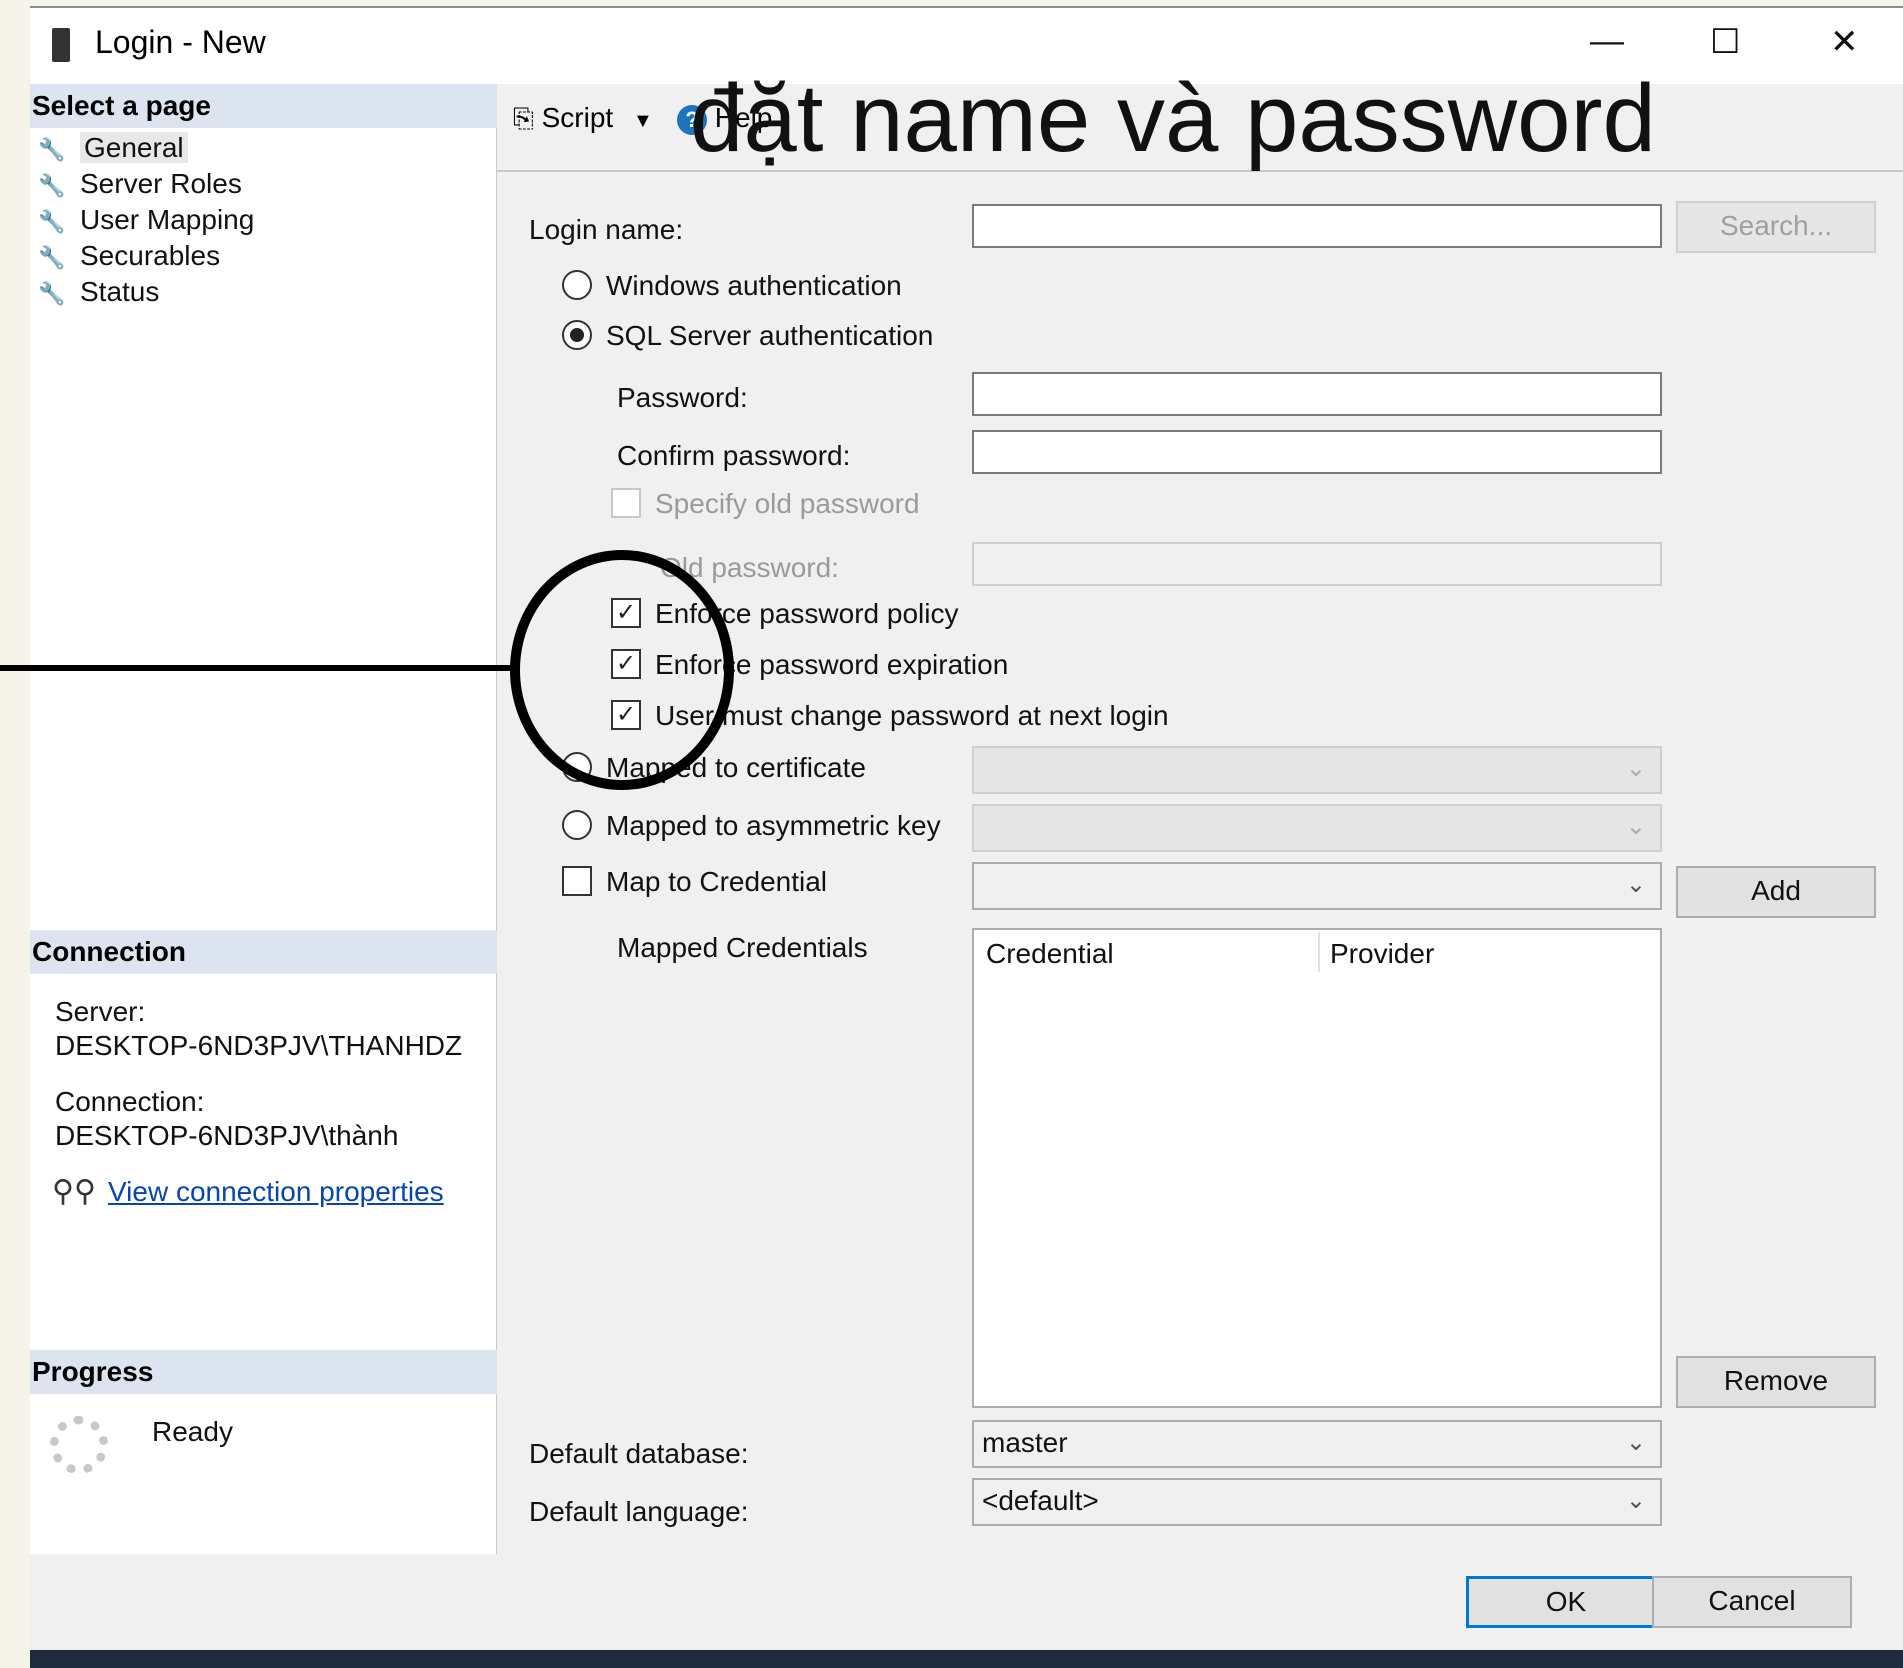 The height and width of the screenshot is (1668, 1903). What do you see at coordinates (263, 184) in the screenshot?
I see `nav-item-server-roles: 🔧 Server Roles` at bounding box center [263, 184].